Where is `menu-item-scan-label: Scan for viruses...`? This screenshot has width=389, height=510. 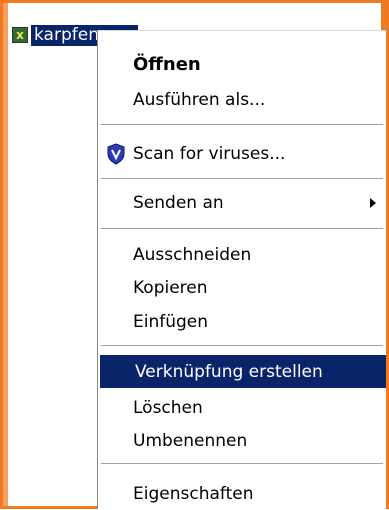 menu-item-scan-label: Scan for viruses... is located at coordinates (209, 153).